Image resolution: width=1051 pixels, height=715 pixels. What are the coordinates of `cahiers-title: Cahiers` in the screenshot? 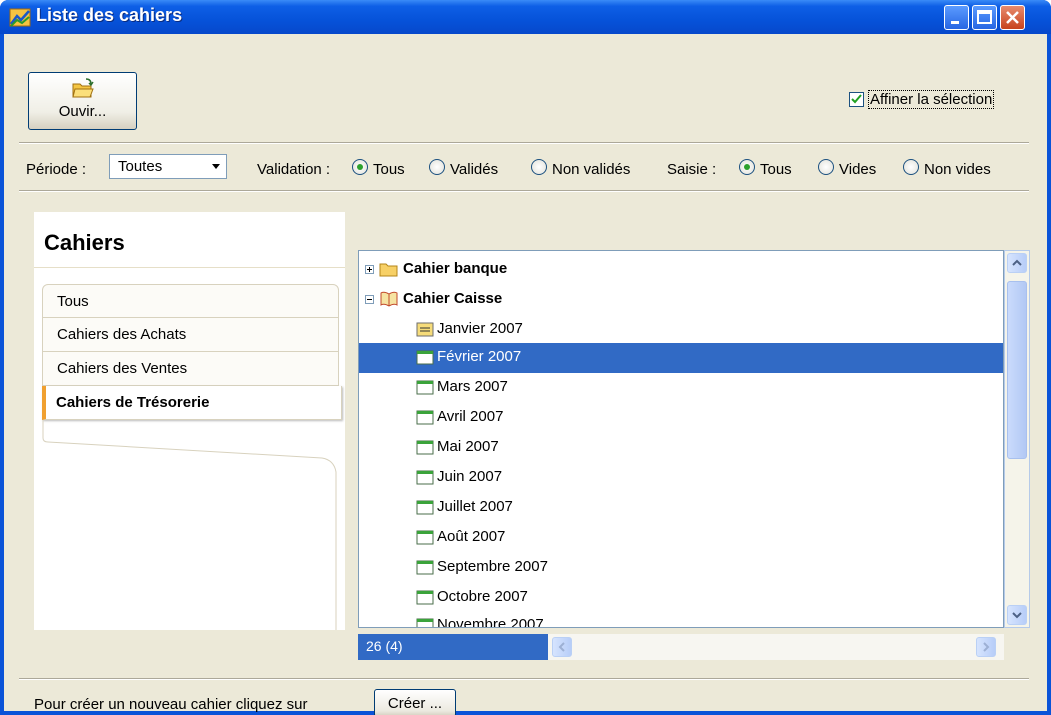 It's located at (84, 242).